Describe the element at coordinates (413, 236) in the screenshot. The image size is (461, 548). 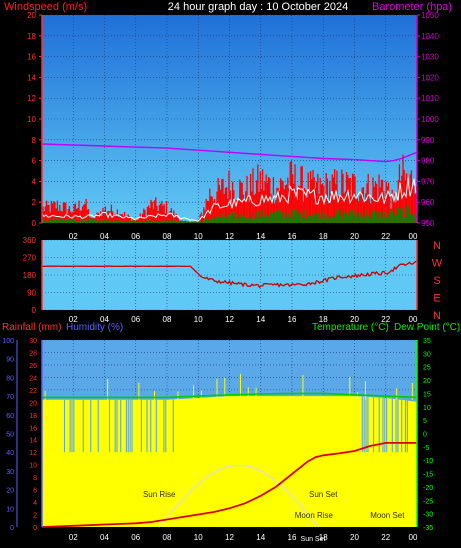
I see `wind-xtick-00: 00` at that location.